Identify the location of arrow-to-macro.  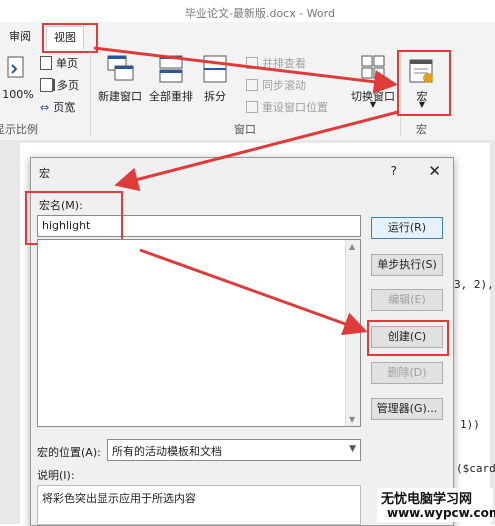
(245, 70).